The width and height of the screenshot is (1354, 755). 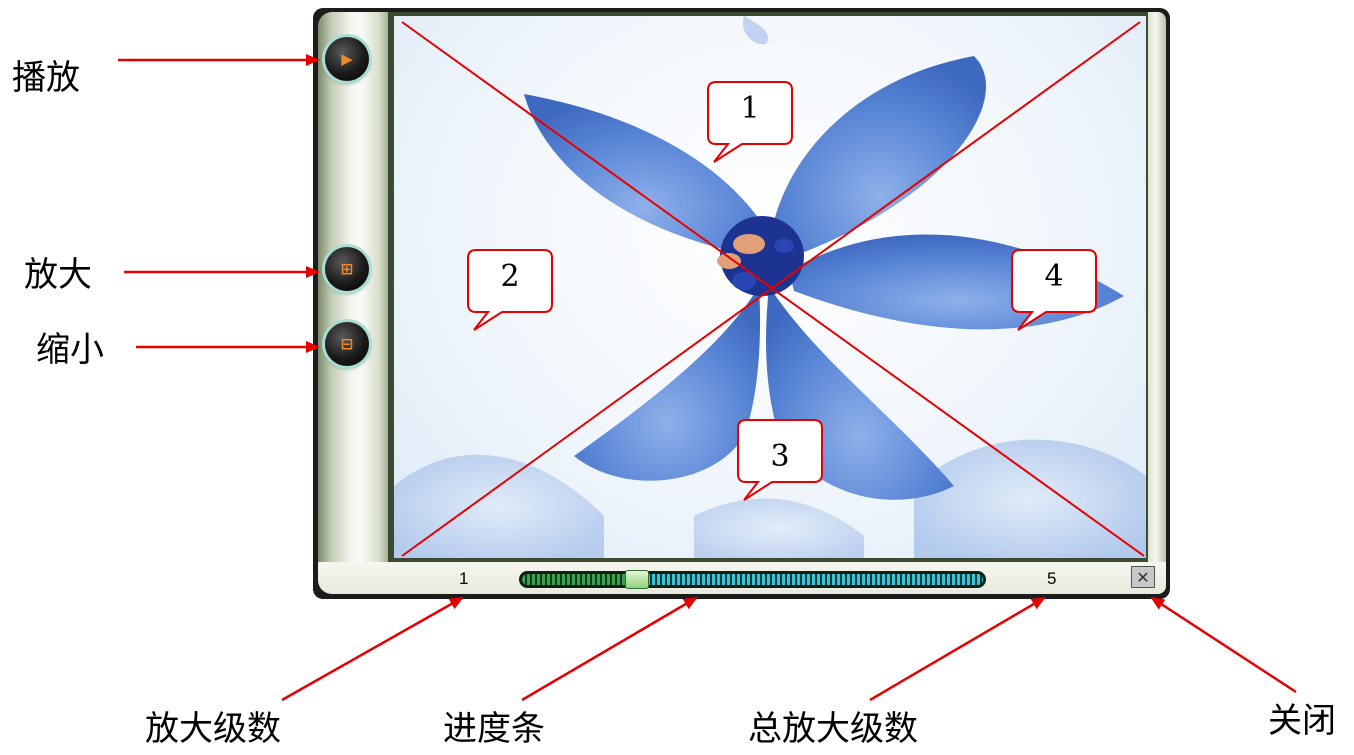 I want to click on callout-2-text: 2, so click(x=510, y=276).